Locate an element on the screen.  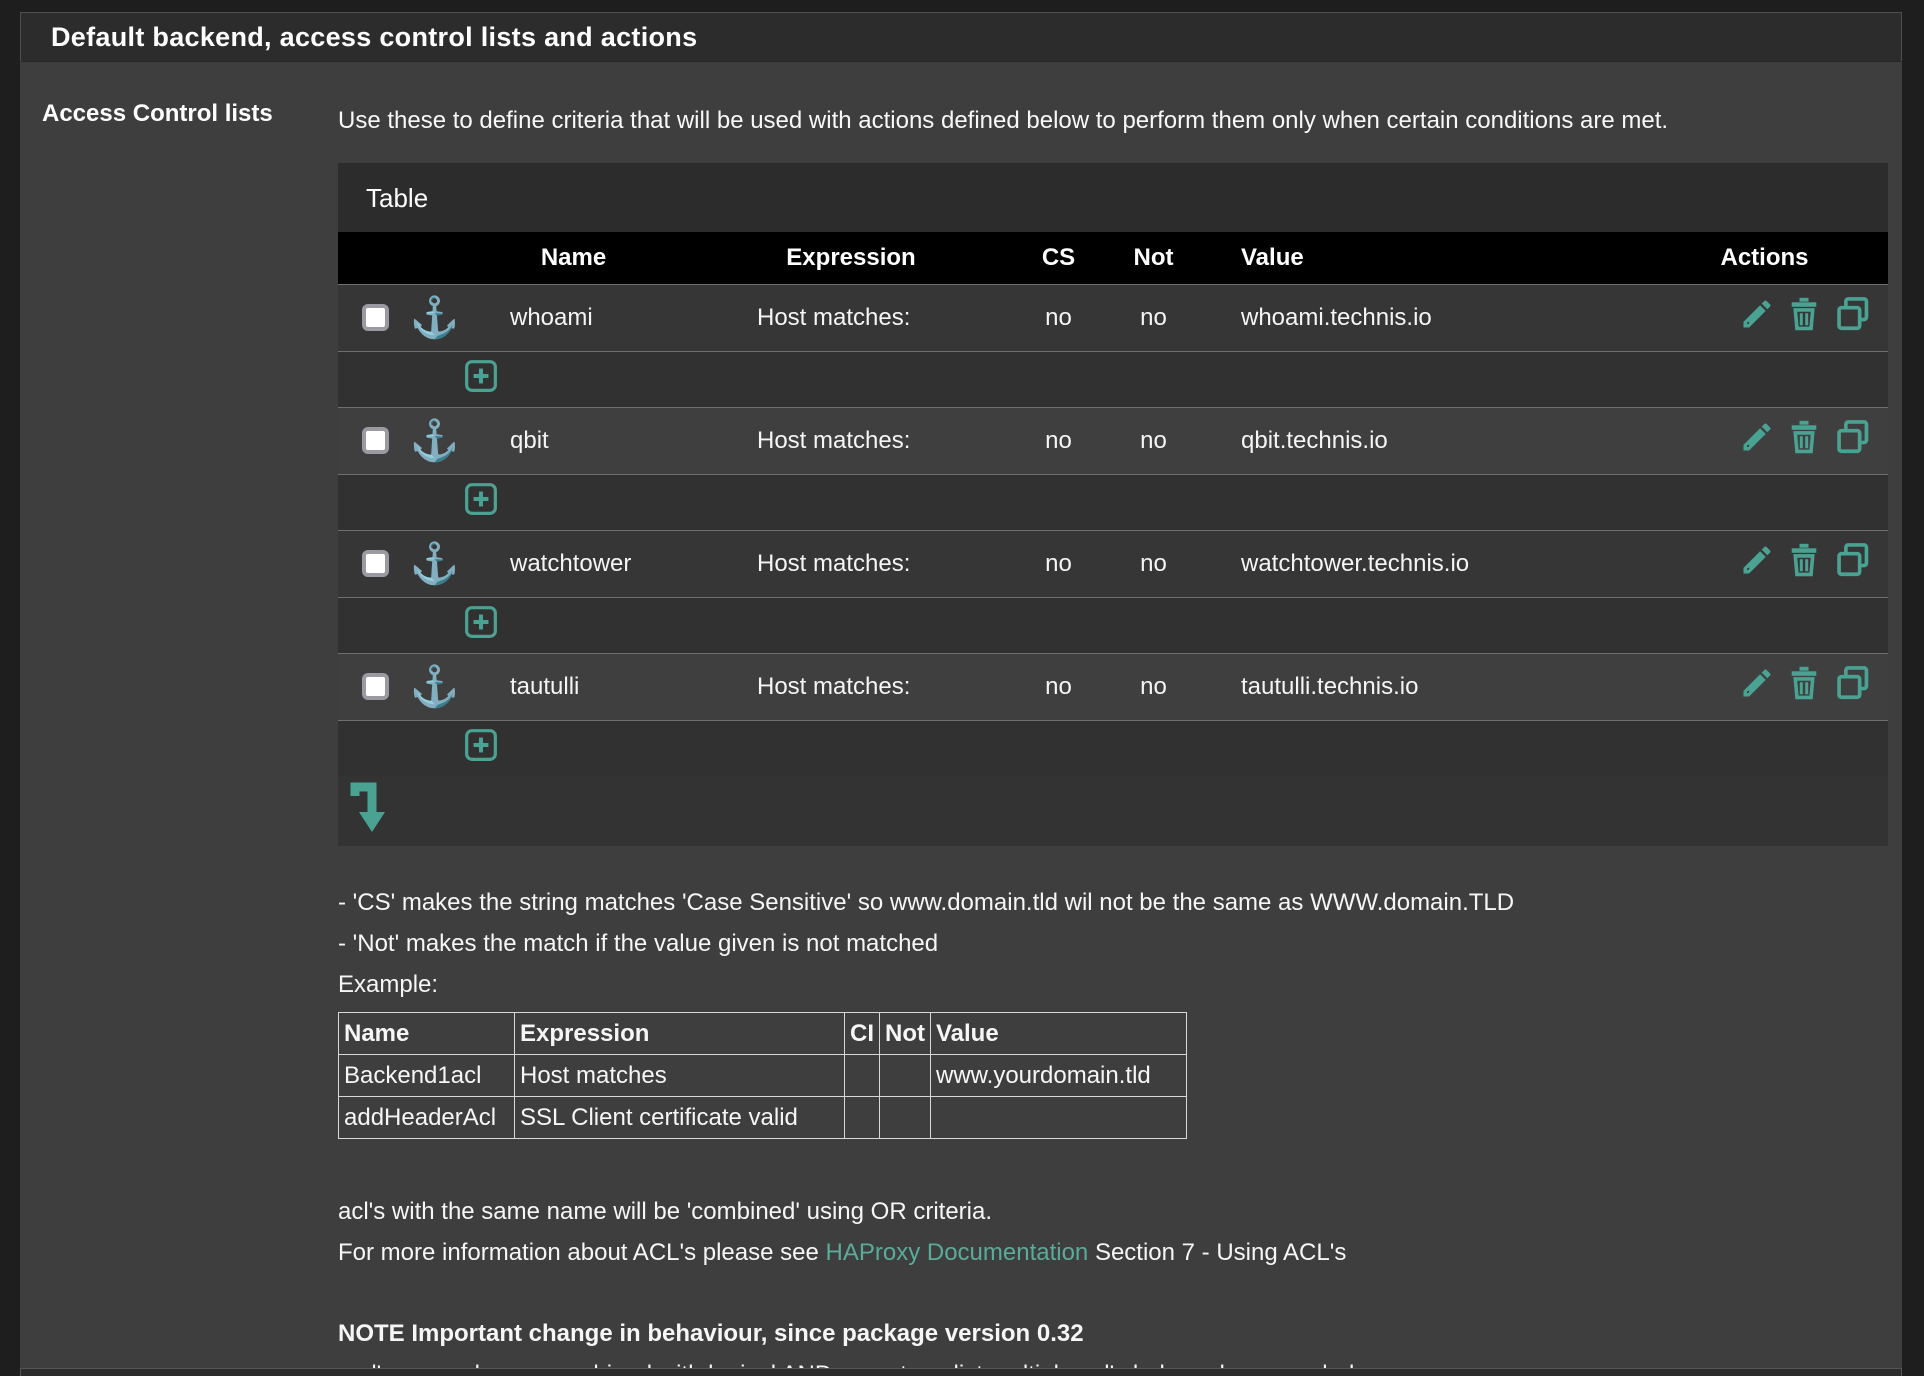
example-cell: Backend1acl is located at coordinates (426, 1075).